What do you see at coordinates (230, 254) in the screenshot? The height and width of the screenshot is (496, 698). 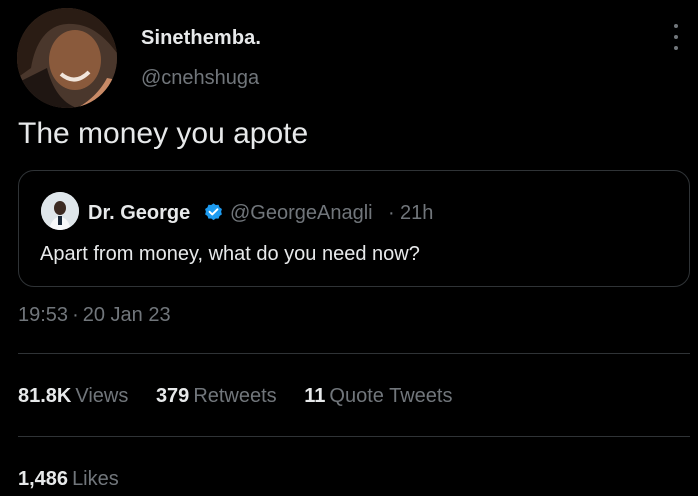 I see `quoted-tweet-text: Apart from money, what do you need now?` at bounding box center [230, 254].